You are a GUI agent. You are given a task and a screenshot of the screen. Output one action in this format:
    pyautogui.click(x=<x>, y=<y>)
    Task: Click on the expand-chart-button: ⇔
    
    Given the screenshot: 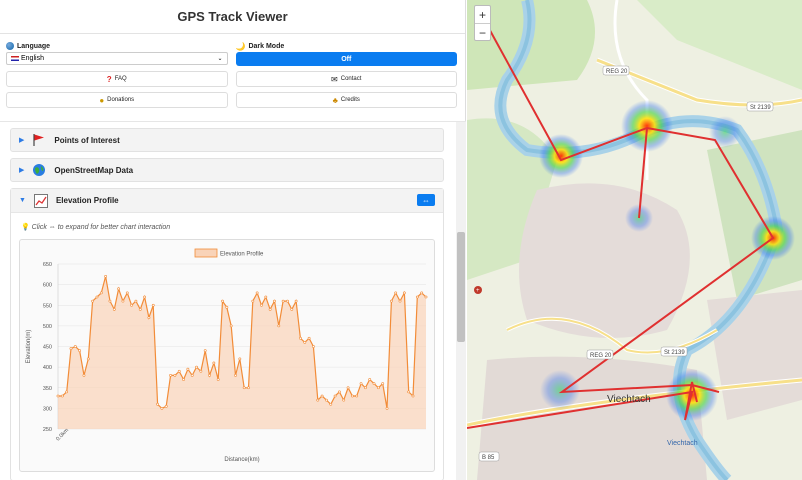 What is the action you would take?
    pyautogui.click(x=426, y=200)
    